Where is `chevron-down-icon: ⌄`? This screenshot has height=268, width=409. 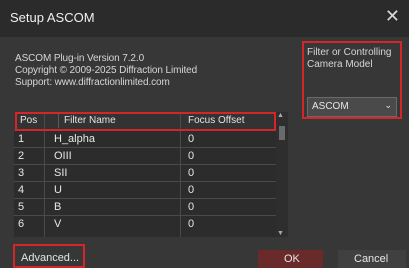
chevron-down-icon: ⌄ is located at coordinates (388, 105).